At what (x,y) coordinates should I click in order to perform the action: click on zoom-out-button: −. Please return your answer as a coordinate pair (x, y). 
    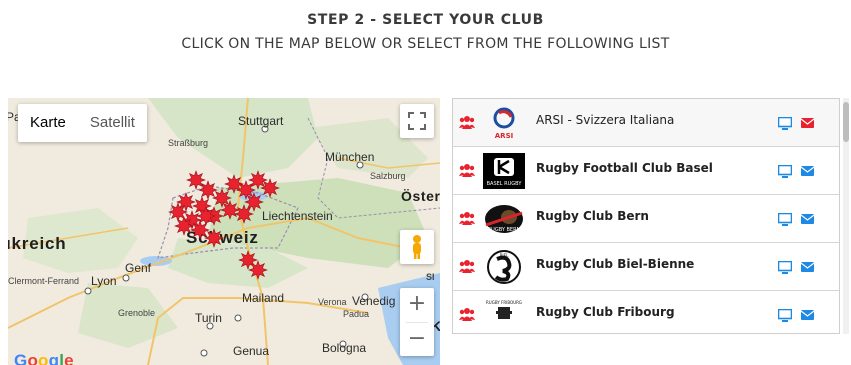
    Looking at the image, I should click on (417, 340).